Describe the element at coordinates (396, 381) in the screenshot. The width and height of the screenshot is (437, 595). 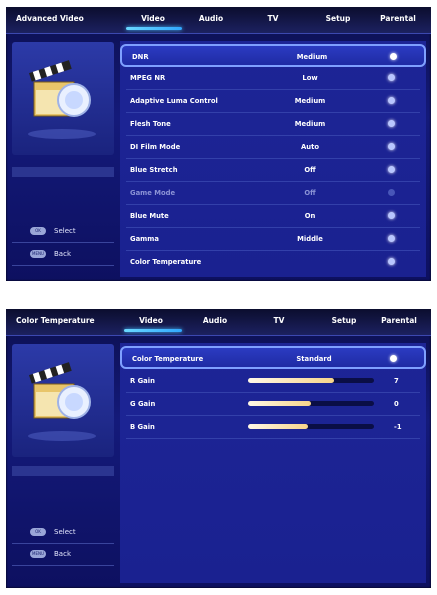
I see `gain-value: 7` at that location.